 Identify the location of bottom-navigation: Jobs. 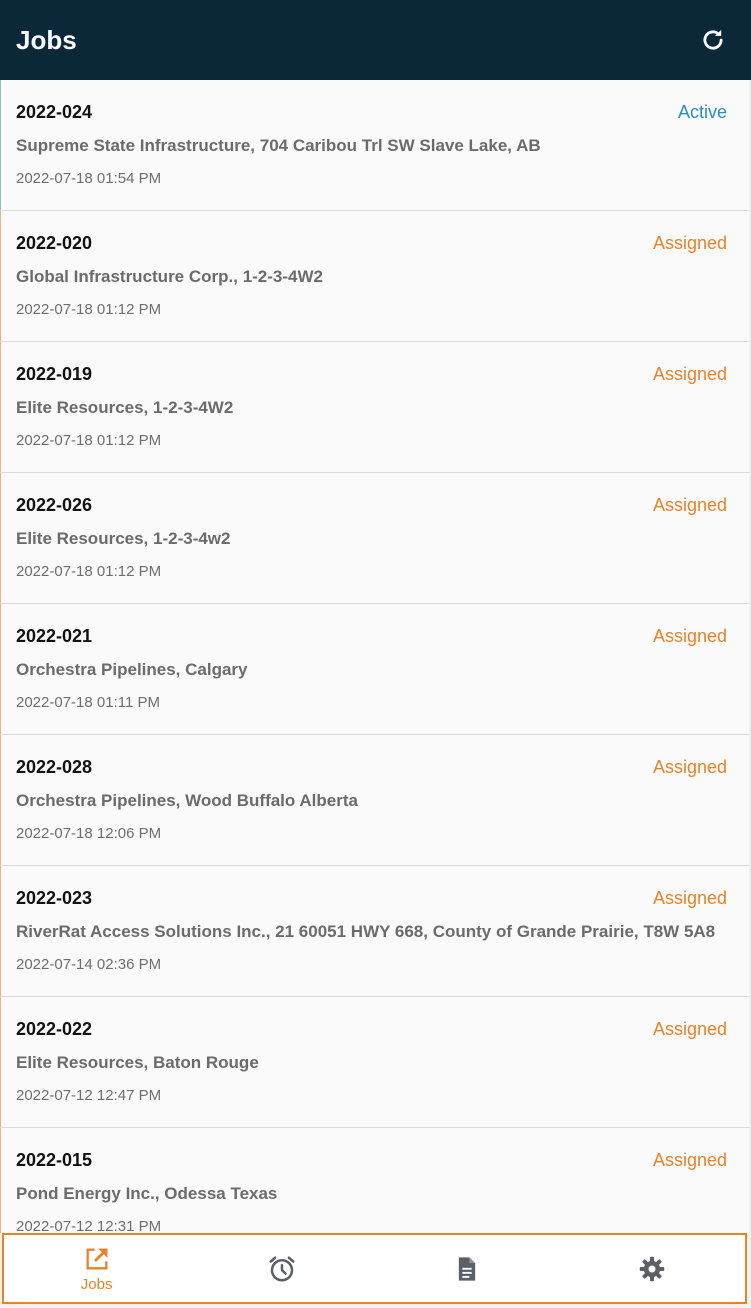
(374, 1268).